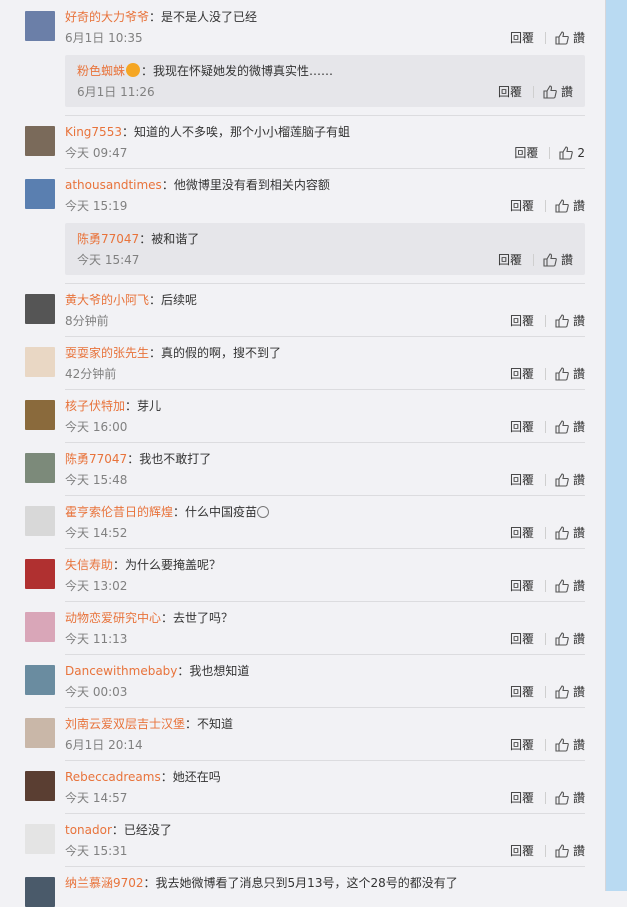 This screenshot has height=907, width=627. What do you see at coordinates (101, 71) in the screenshot?
I see `username-link: 粉色蜘蛛` at bounding box center [101, 71].